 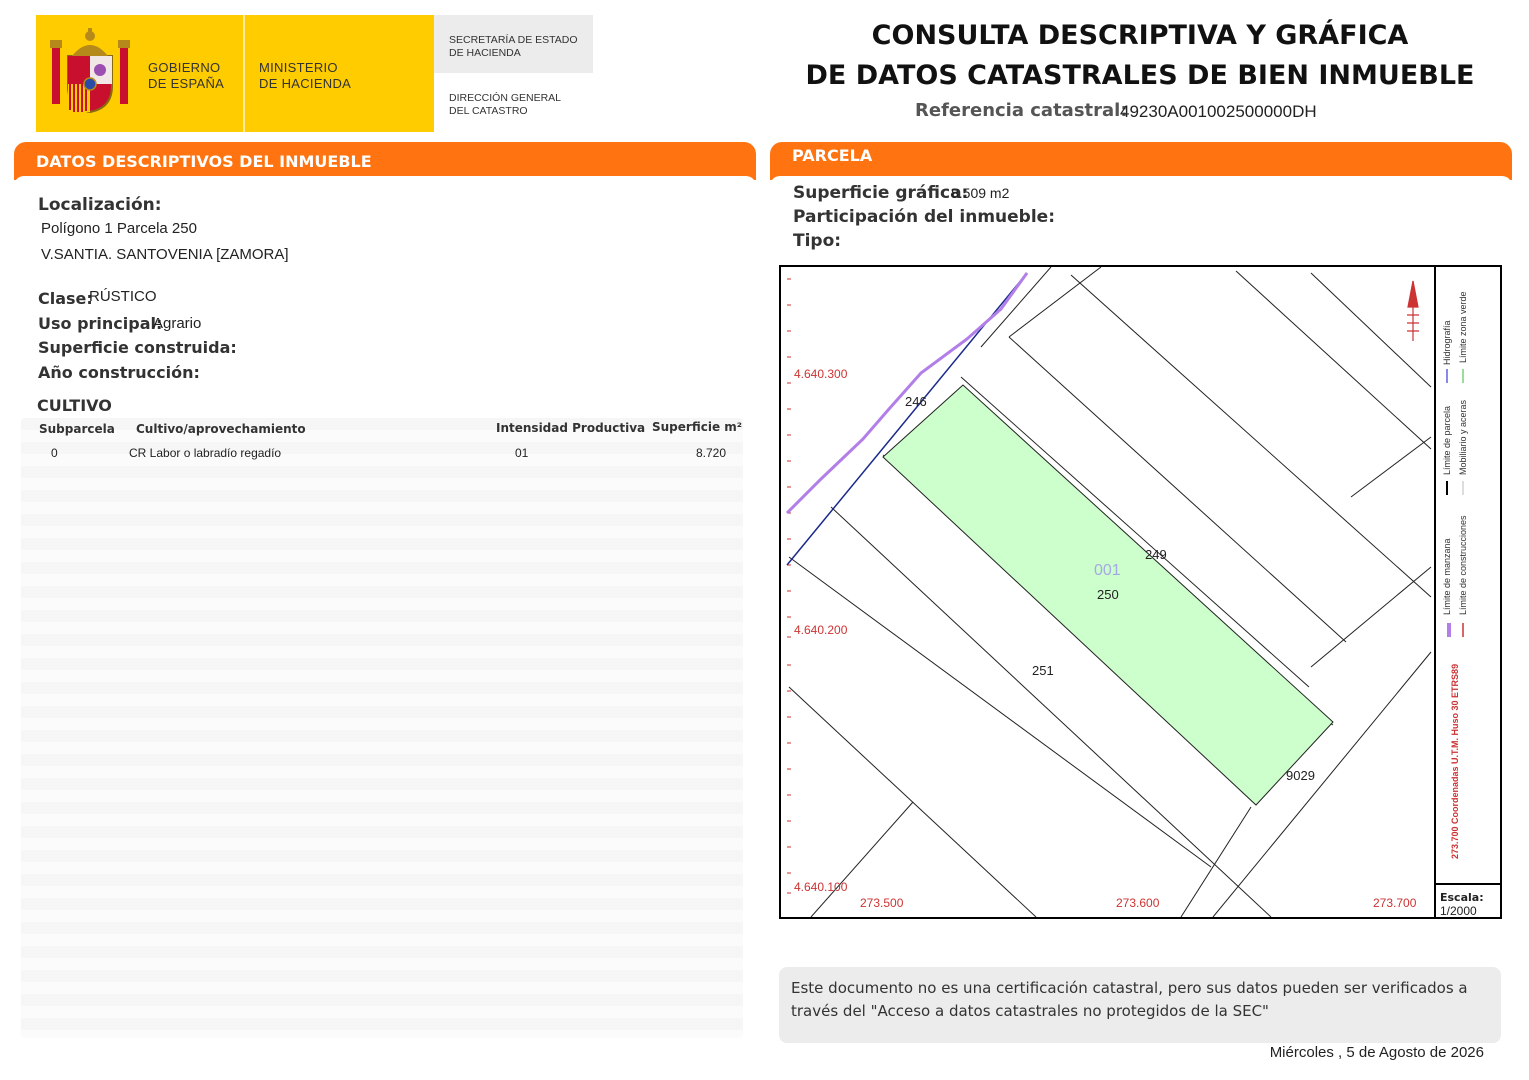 What do you see at coordinates (1462, 897) in the screenshot?
I see `scale-label: Escala:` at bounding box center [1462, 897].